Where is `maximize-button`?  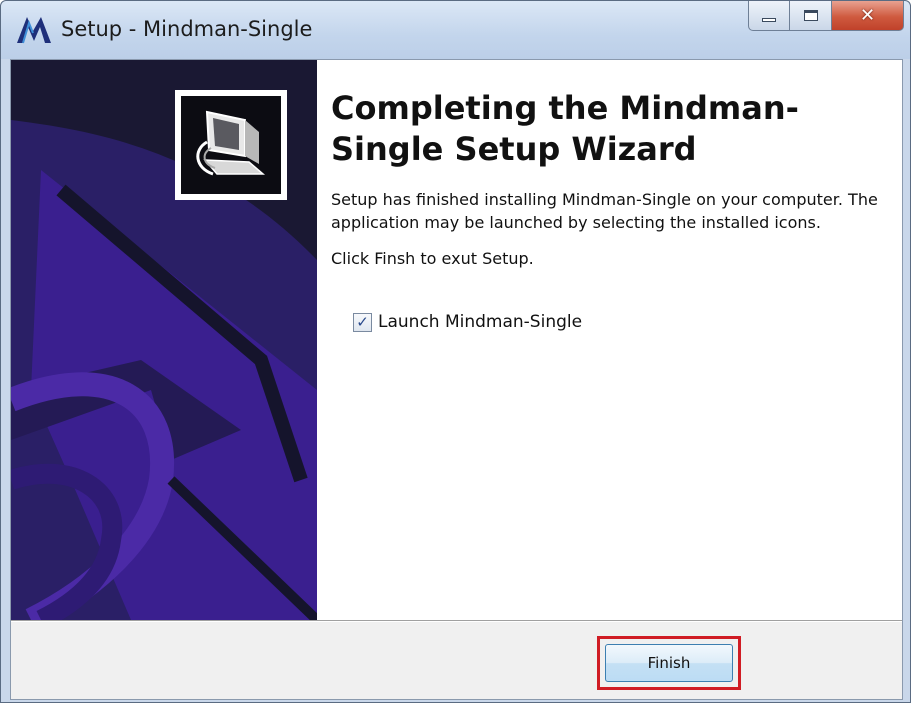 maximize-button is located at coordinates (811, 16).